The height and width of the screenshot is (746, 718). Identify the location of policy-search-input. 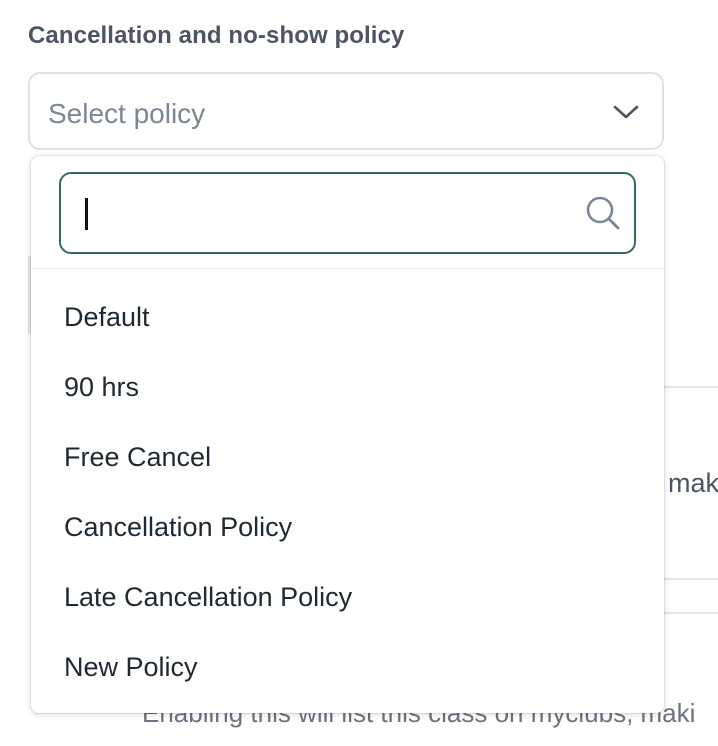
(347, 213).